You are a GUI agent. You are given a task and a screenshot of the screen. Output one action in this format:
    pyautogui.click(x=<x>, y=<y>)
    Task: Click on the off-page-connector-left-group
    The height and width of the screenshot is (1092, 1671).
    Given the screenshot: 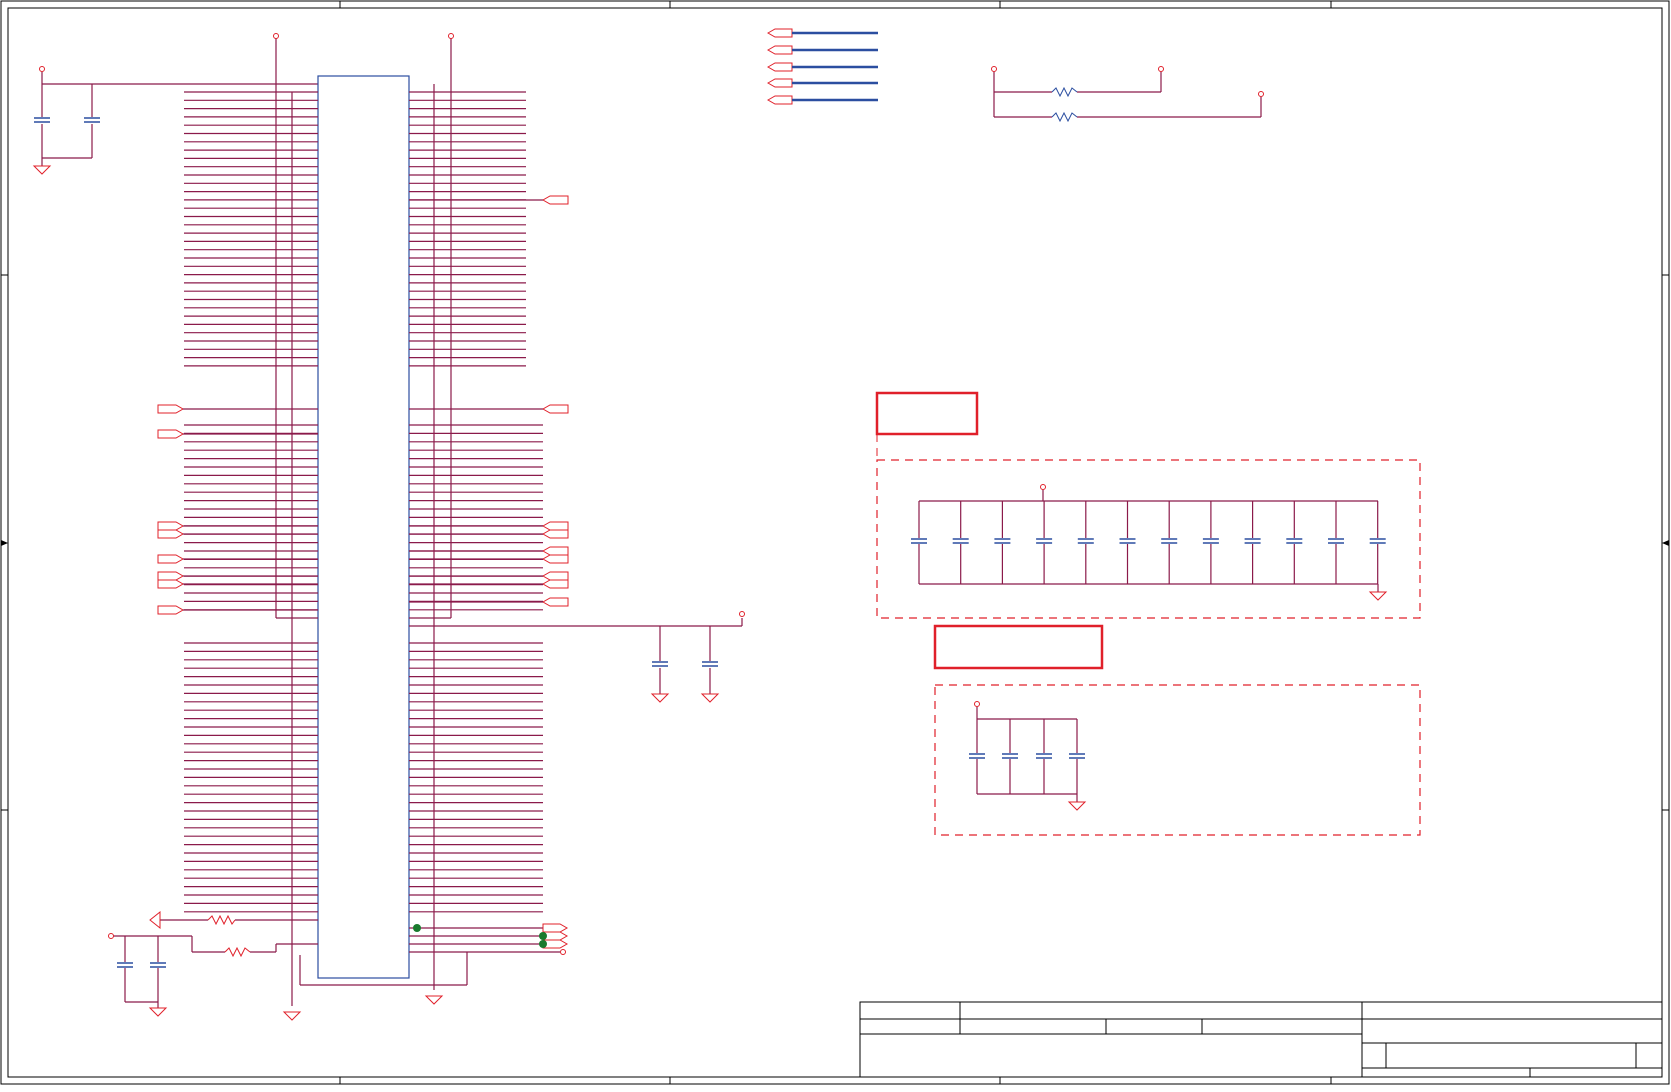 What is the action you would take?
    pyautogui.click(x=171, y=509)
    